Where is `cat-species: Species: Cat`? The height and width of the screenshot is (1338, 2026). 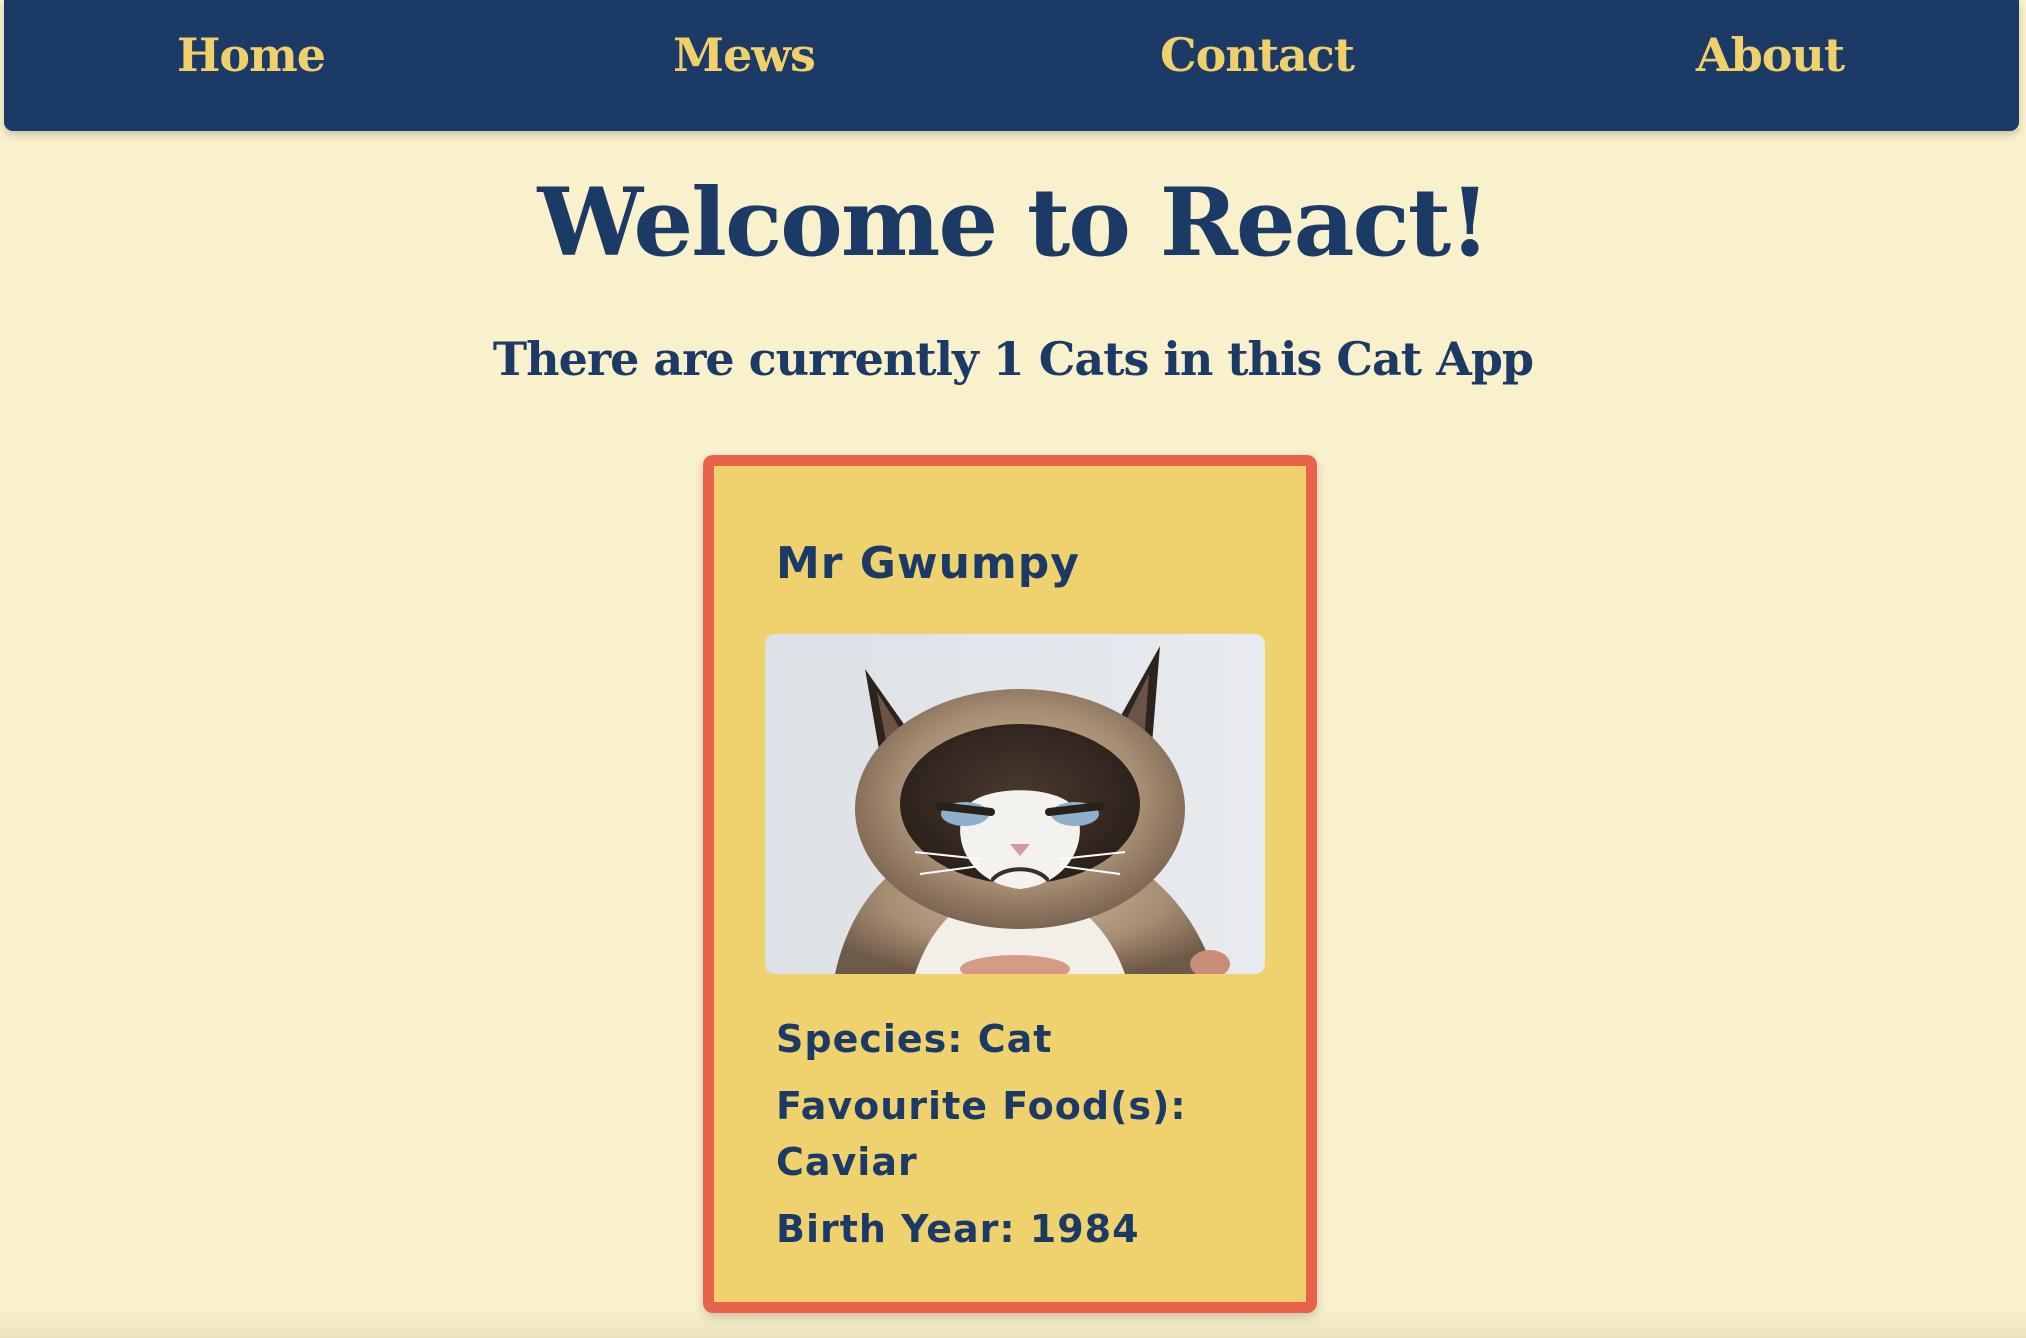
cat-species: Species: Cat is located at coordinates (914, 1039).